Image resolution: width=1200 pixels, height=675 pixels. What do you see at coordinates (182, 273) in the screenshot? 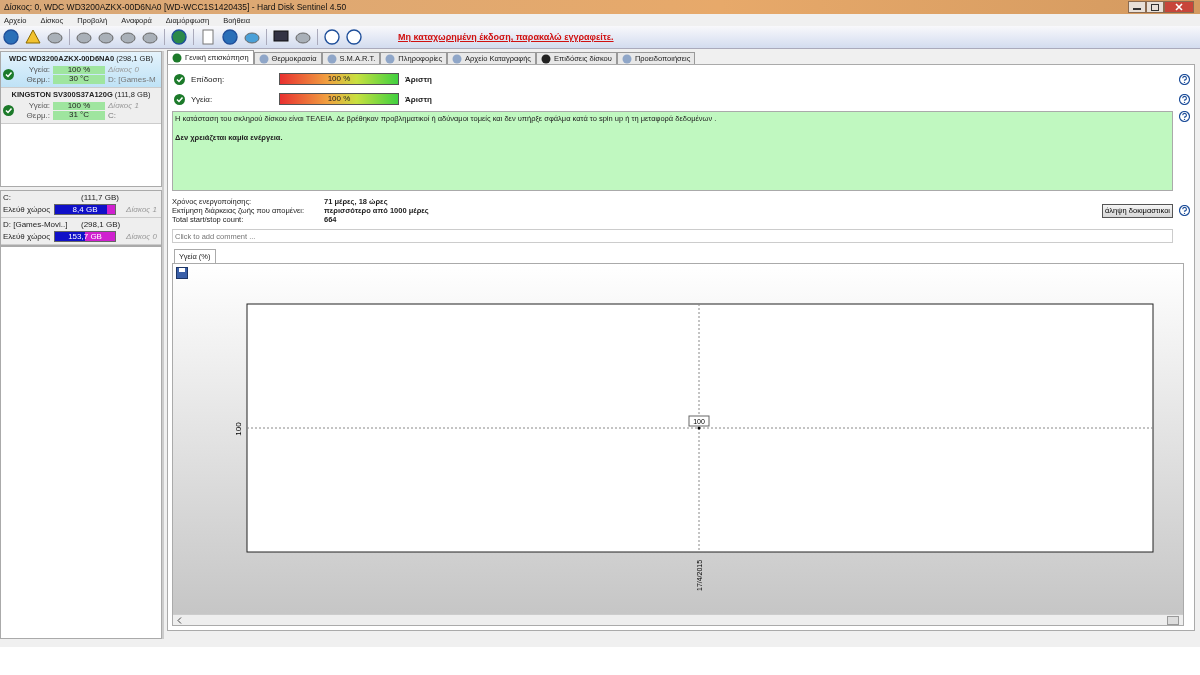
I see `save-icon` at bounding box center [182, 273].